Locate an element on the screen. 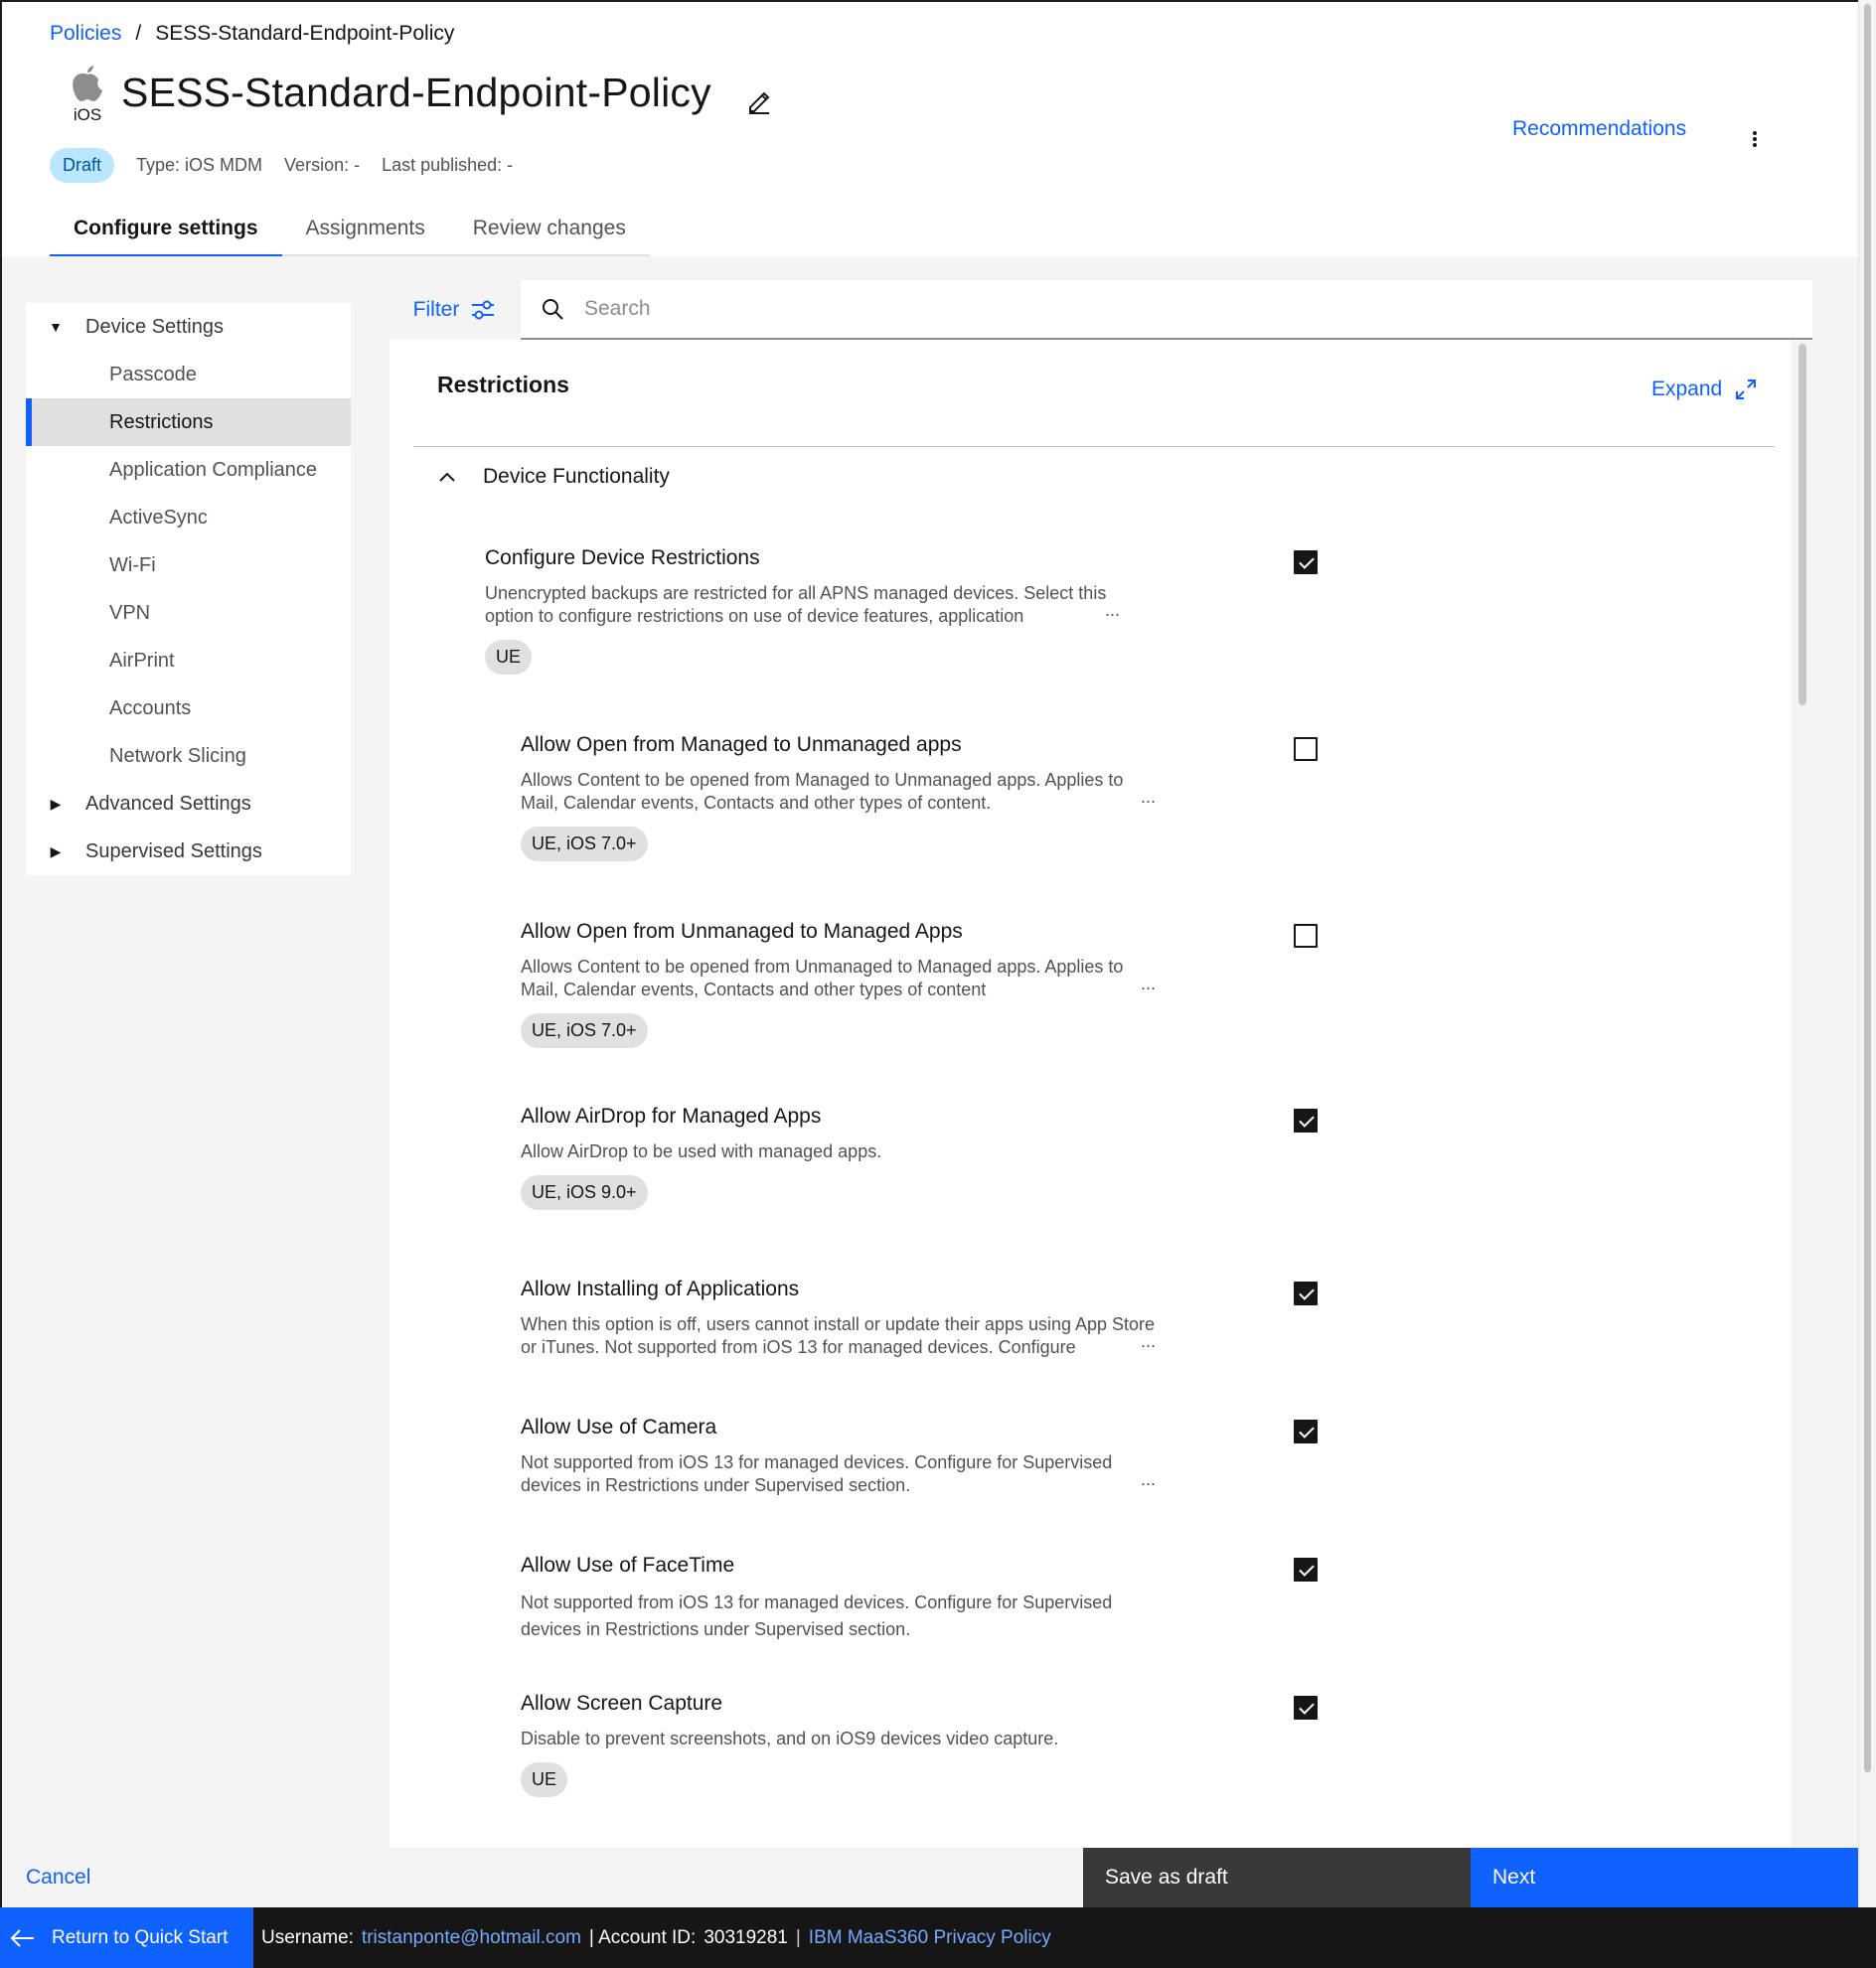  cancel-button: Cancel is located at coordinates (58, 1877).